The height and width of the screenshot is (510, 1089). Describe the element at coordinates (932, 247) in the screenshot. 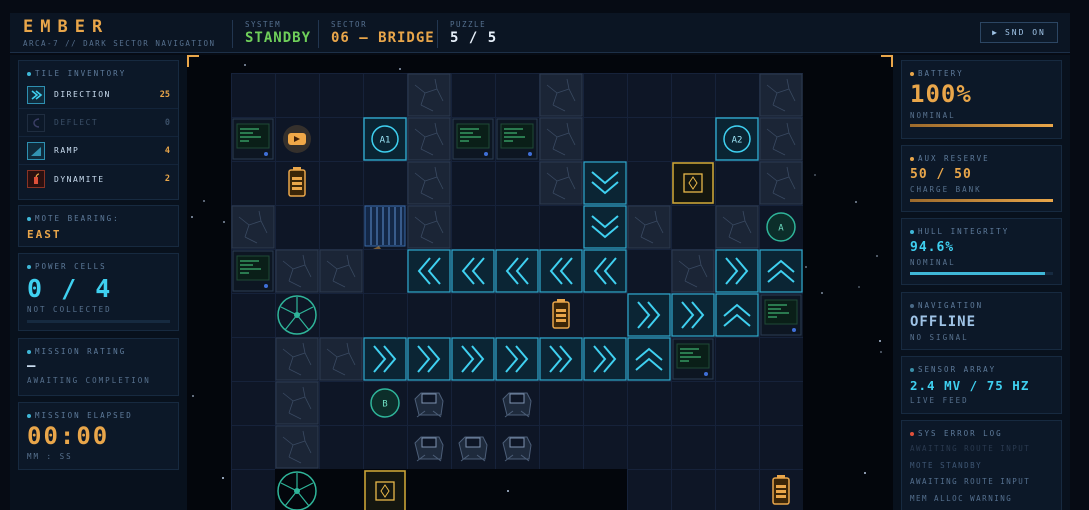

I see `hull-integrity-value: 94.6%` at that location.